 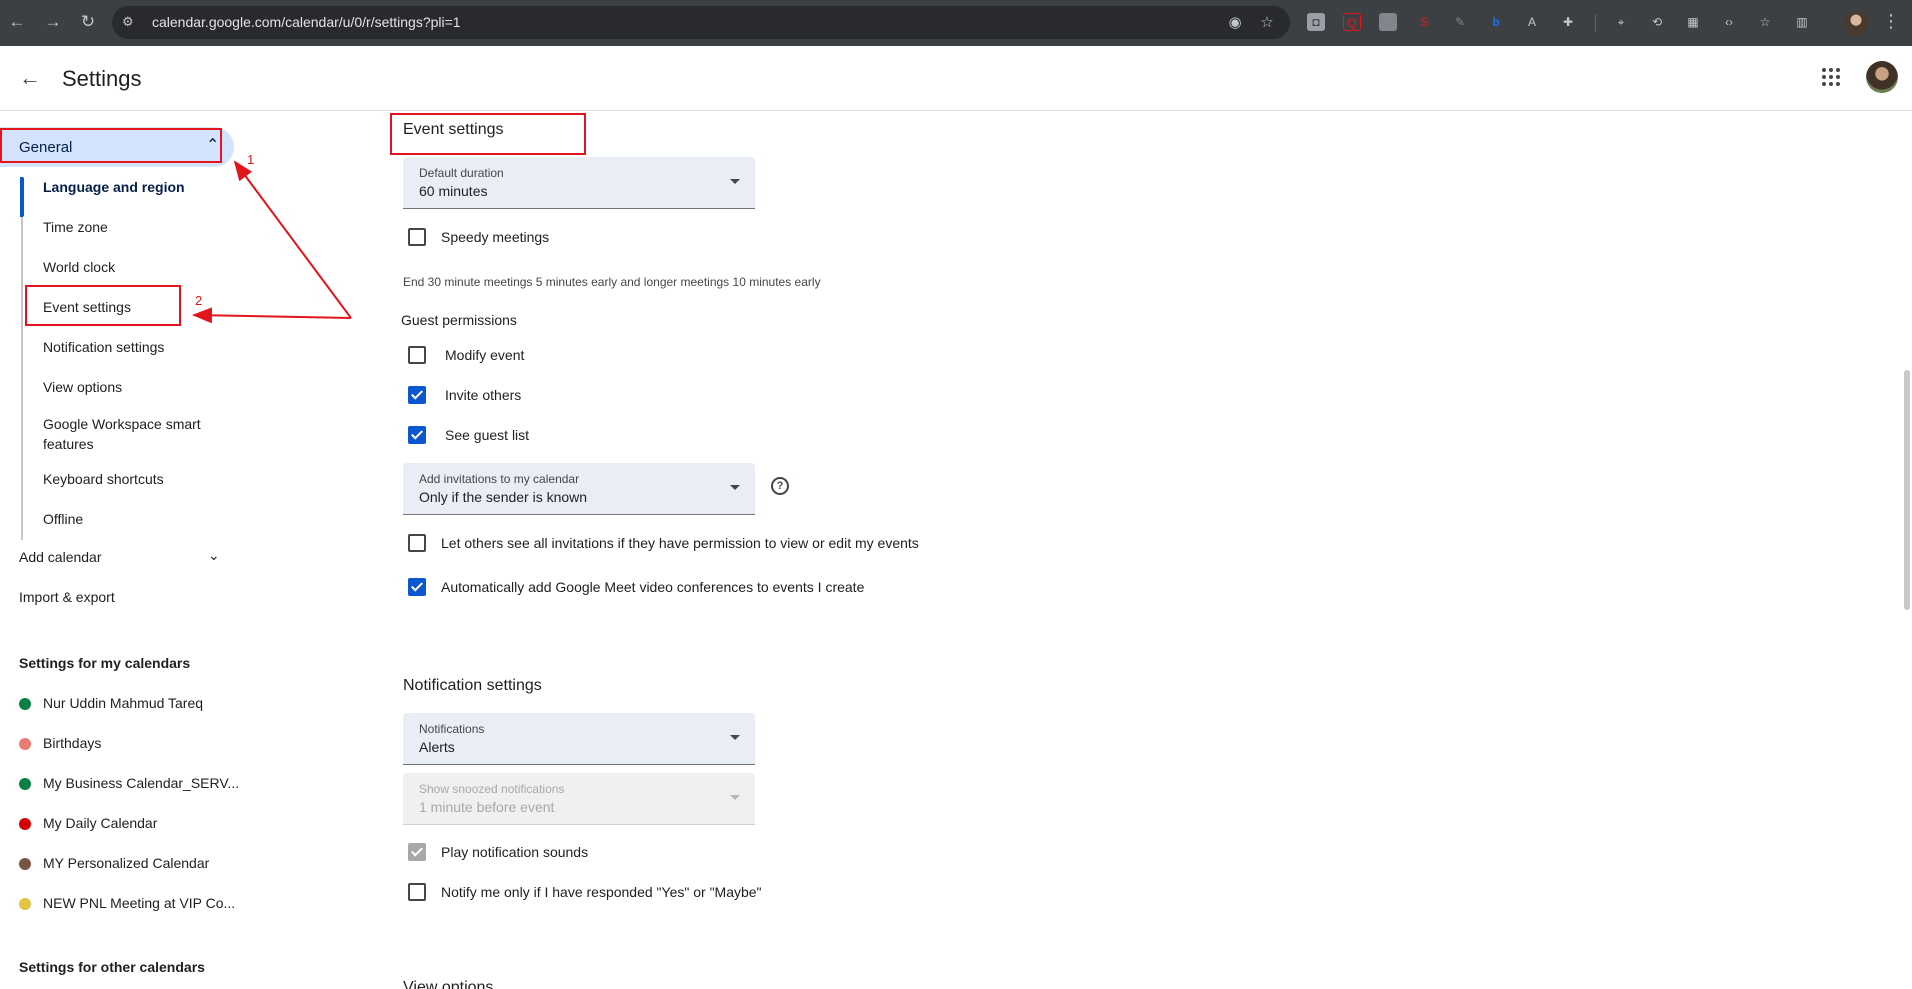 What do you see at coordinates (1595, 23) in the screenshot?
I see `toolbar-divider` at bounding box center [1595, 23].